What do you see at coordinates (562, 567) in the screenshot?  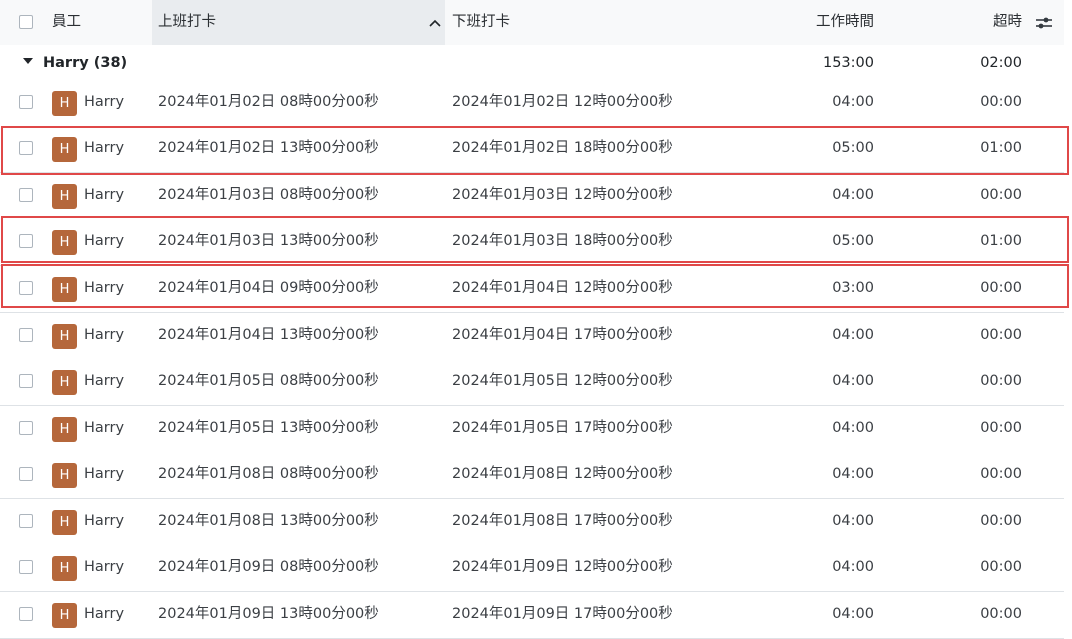 I see `check-out-time: 2024年01月09日 12時00分00秒` at bounding box center [562, 567].